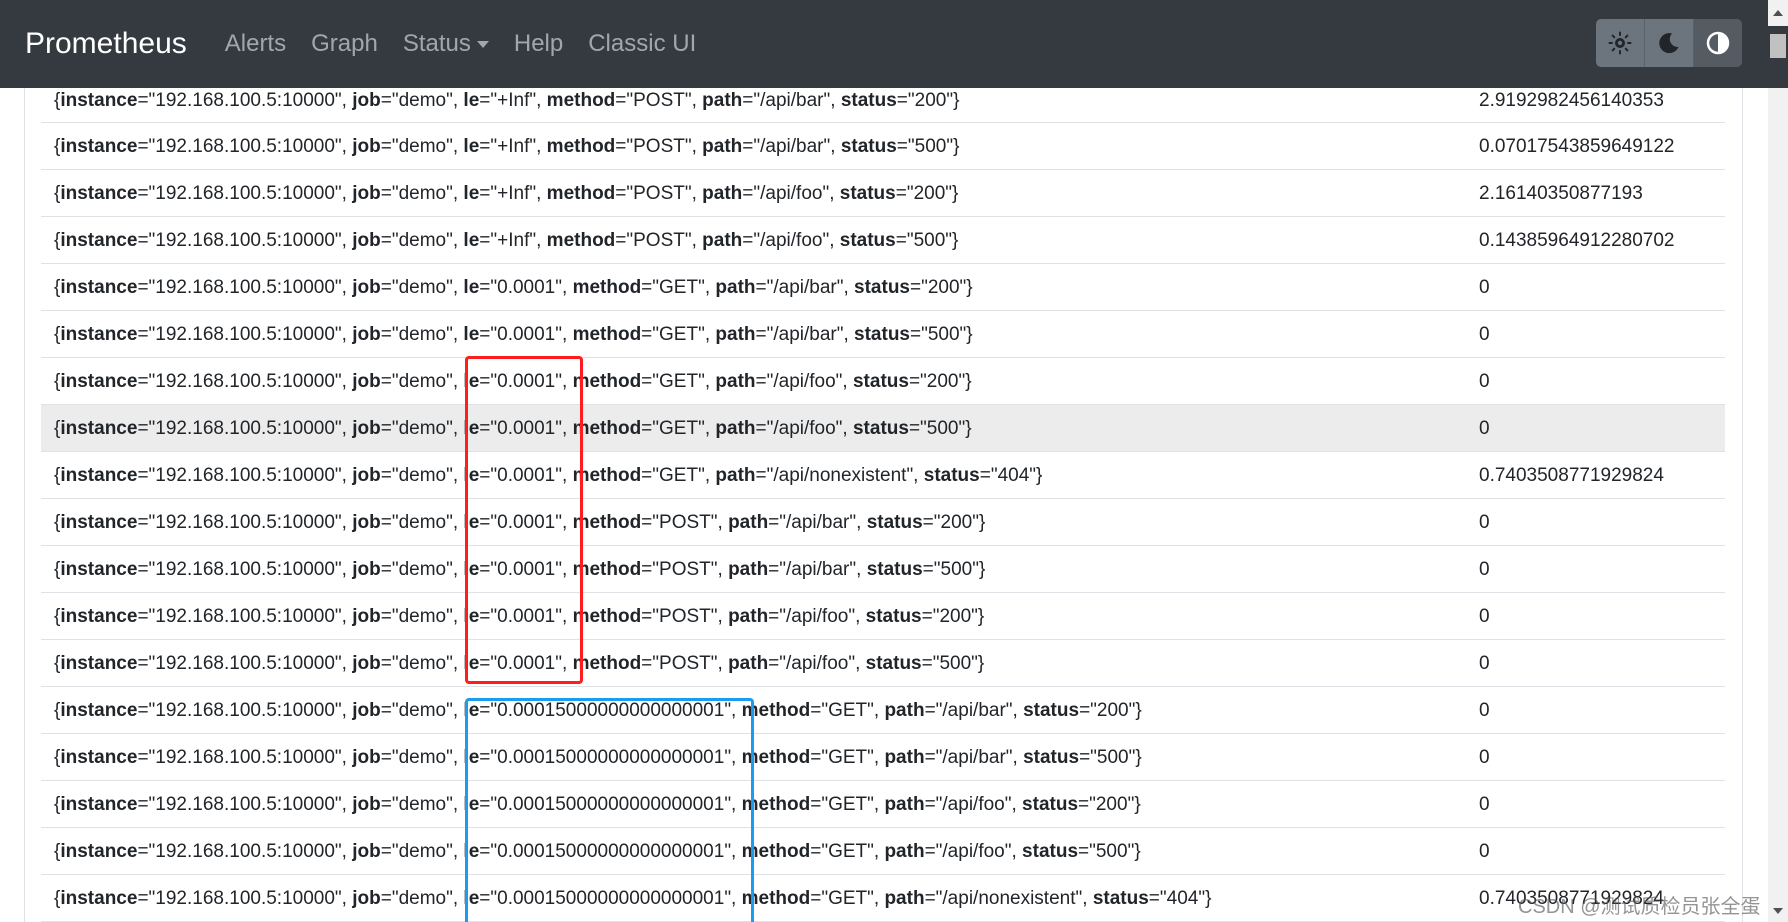 This screenshot has height=922, width=1788. I want to click on sun-icon, so click(1620, 43).